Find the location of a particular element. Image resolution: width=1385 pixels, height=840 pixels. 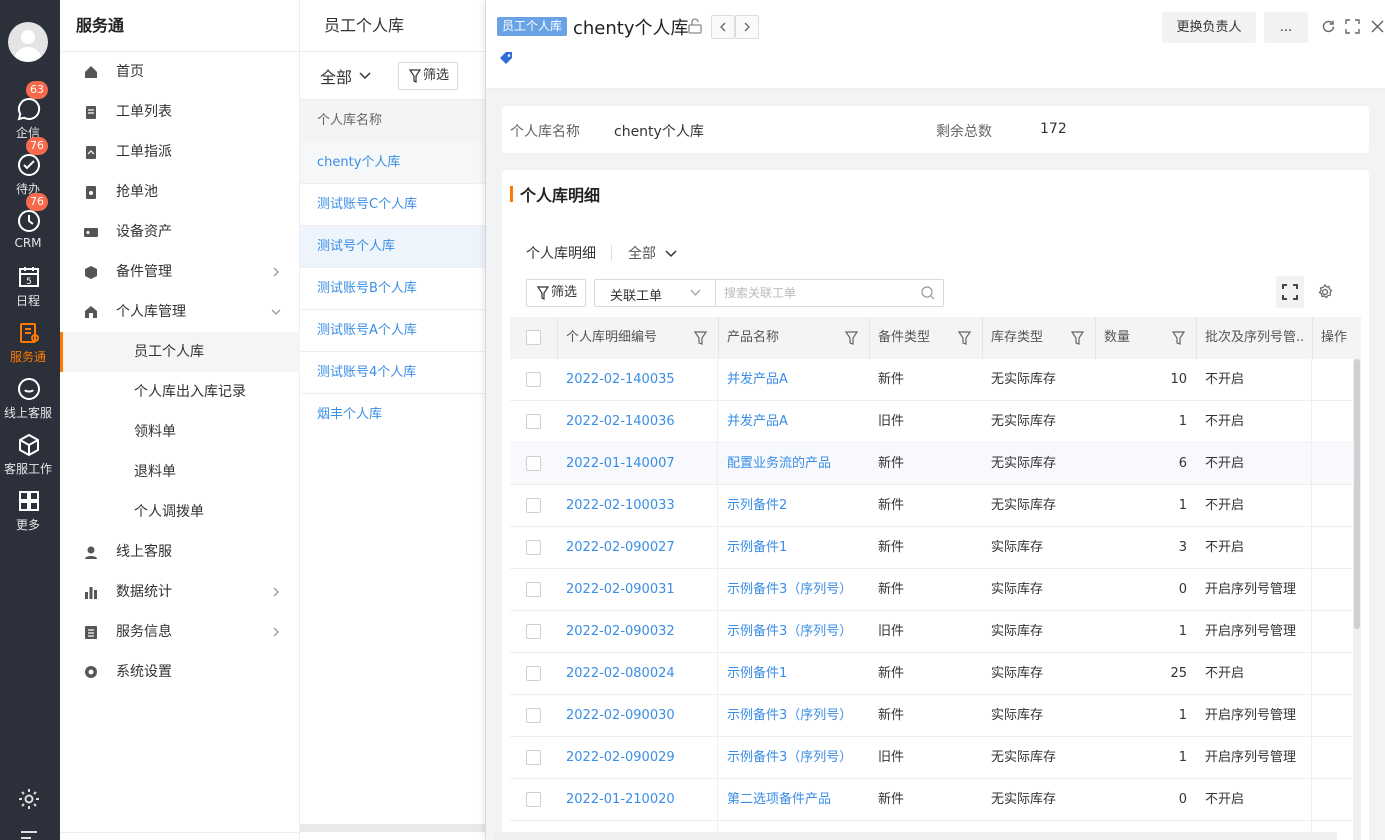

list-item: 测试账号4个人库 is located at coordinates (392, 373).